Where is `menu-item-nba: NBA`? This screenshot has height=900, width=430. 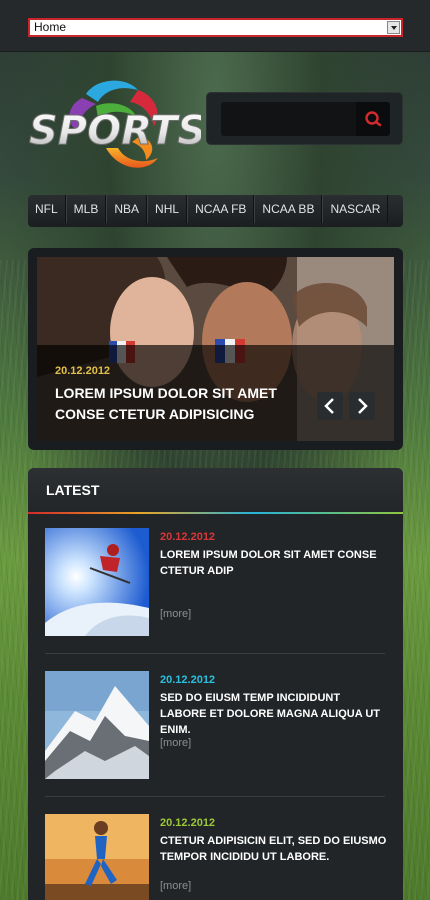 menu-item-nba: NBA is located at coordinates (127, 209).